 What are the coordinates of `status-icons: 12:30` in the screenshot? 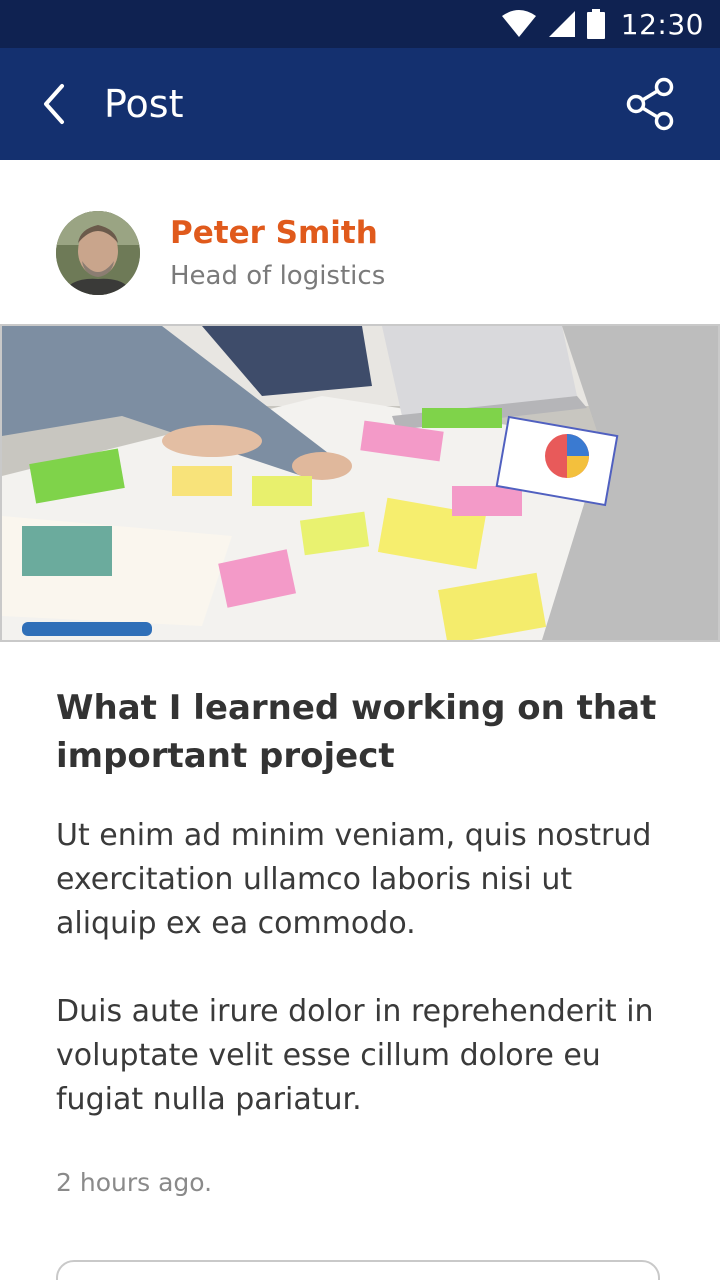 It's located at (602, 24).